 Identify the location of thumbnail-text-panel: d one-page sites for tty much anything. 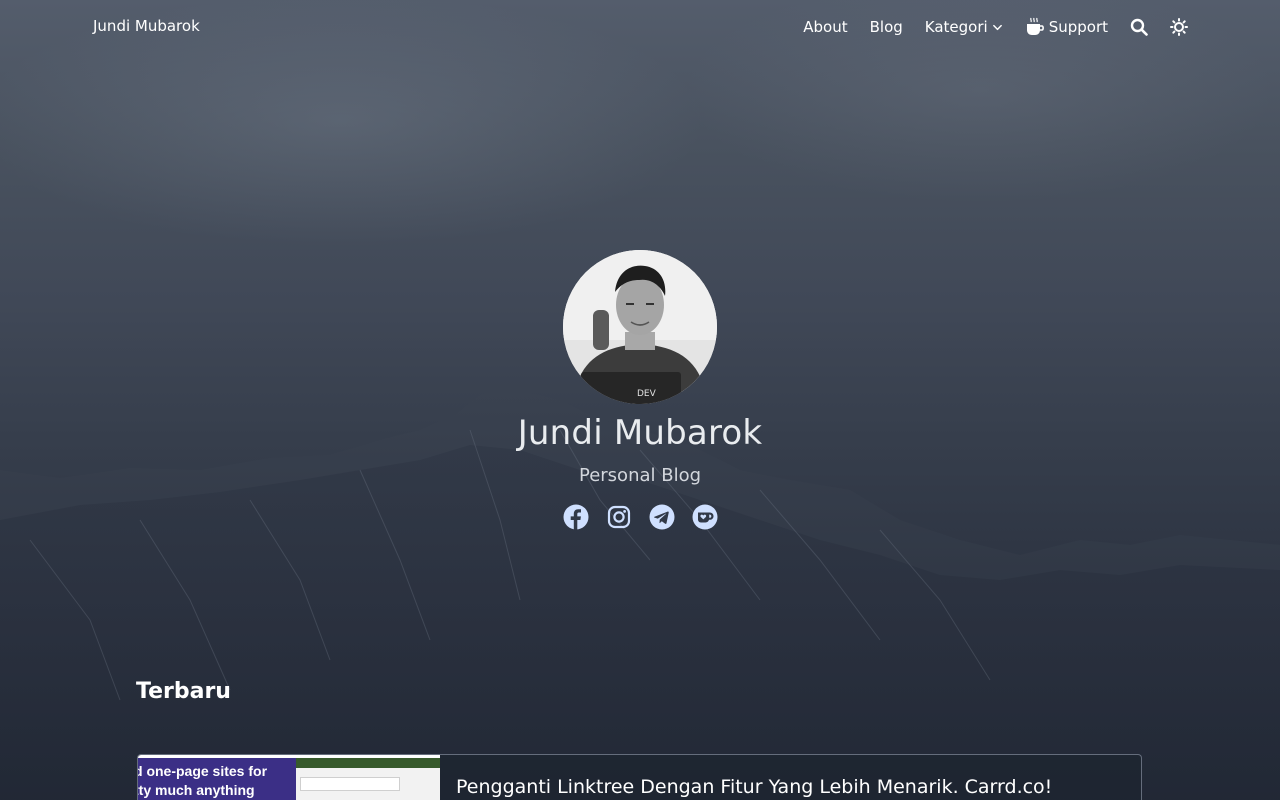
(217, 779).